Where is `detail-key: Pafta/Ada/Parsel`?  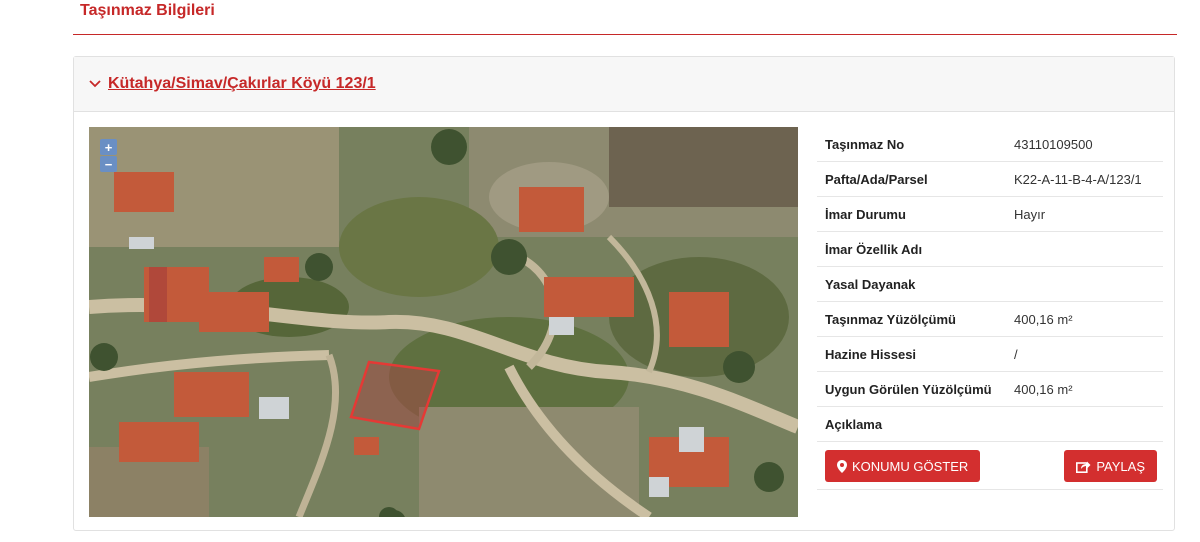 detail-key: Pafta/Ada/Parsel is located at coordinates (911, 179).